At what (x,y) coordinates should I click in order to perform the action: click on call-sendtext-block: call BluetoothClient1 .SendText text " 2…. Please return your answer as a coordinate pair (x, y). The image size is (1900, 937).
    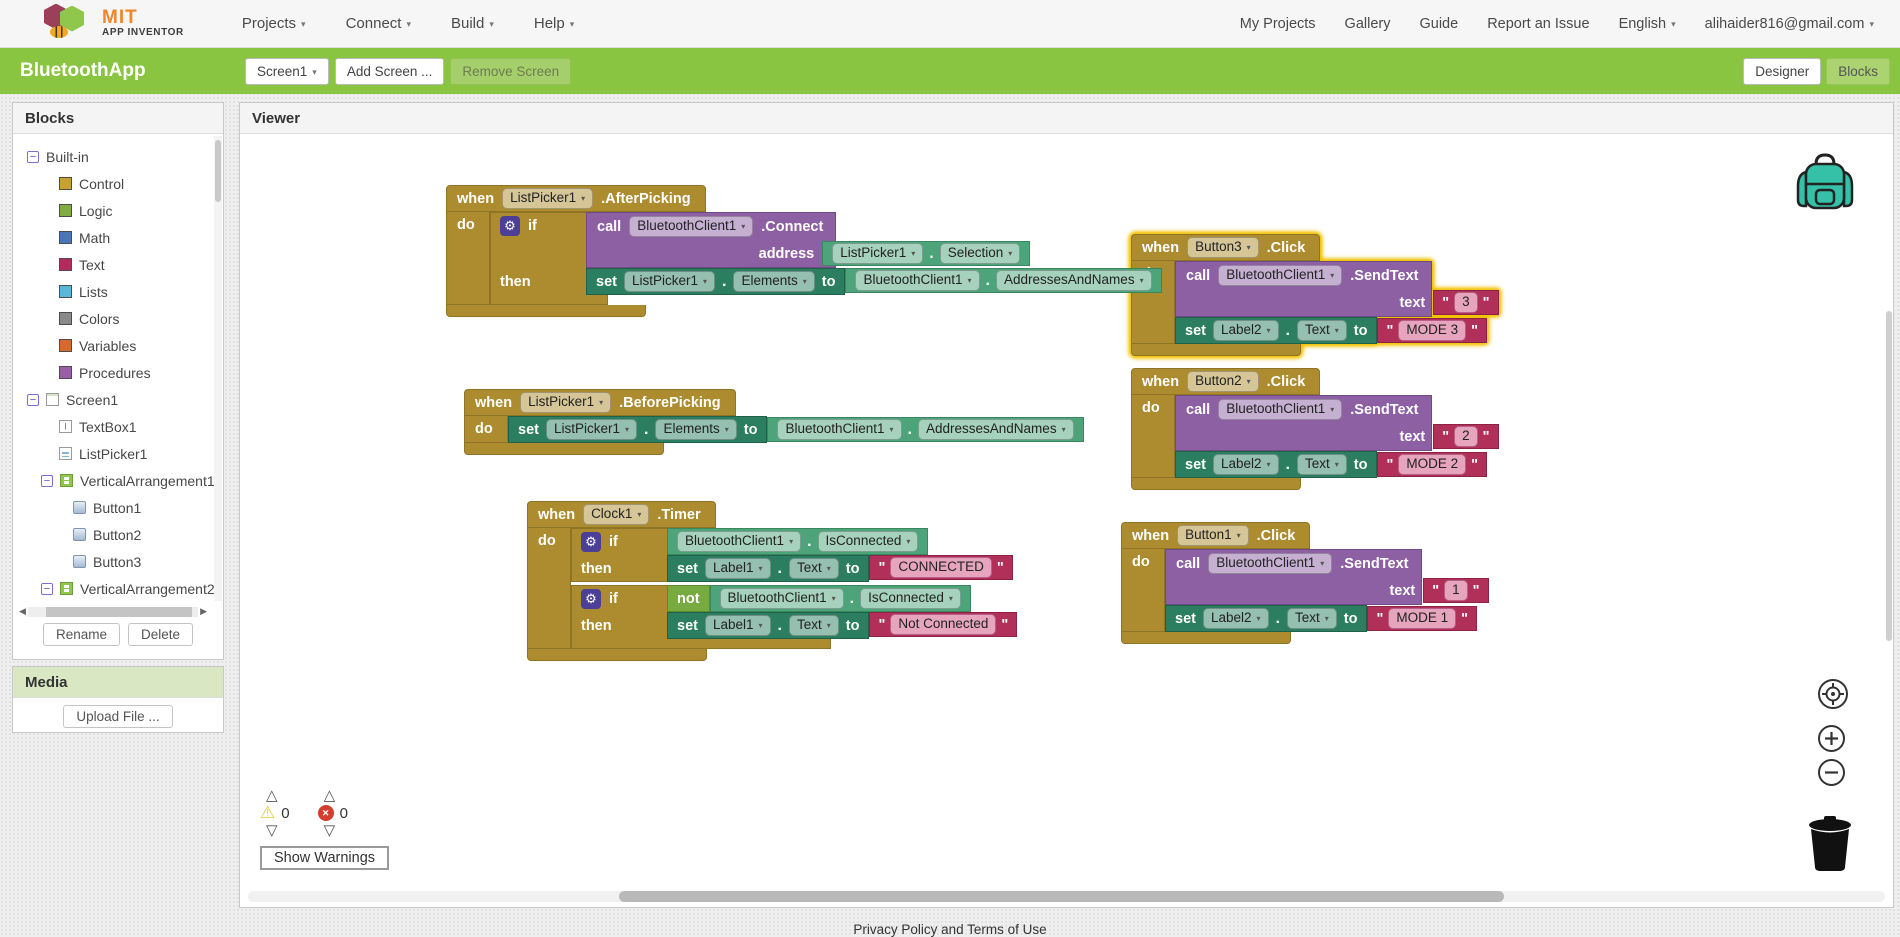
    Looking at the image, I should click on (1337, 423).